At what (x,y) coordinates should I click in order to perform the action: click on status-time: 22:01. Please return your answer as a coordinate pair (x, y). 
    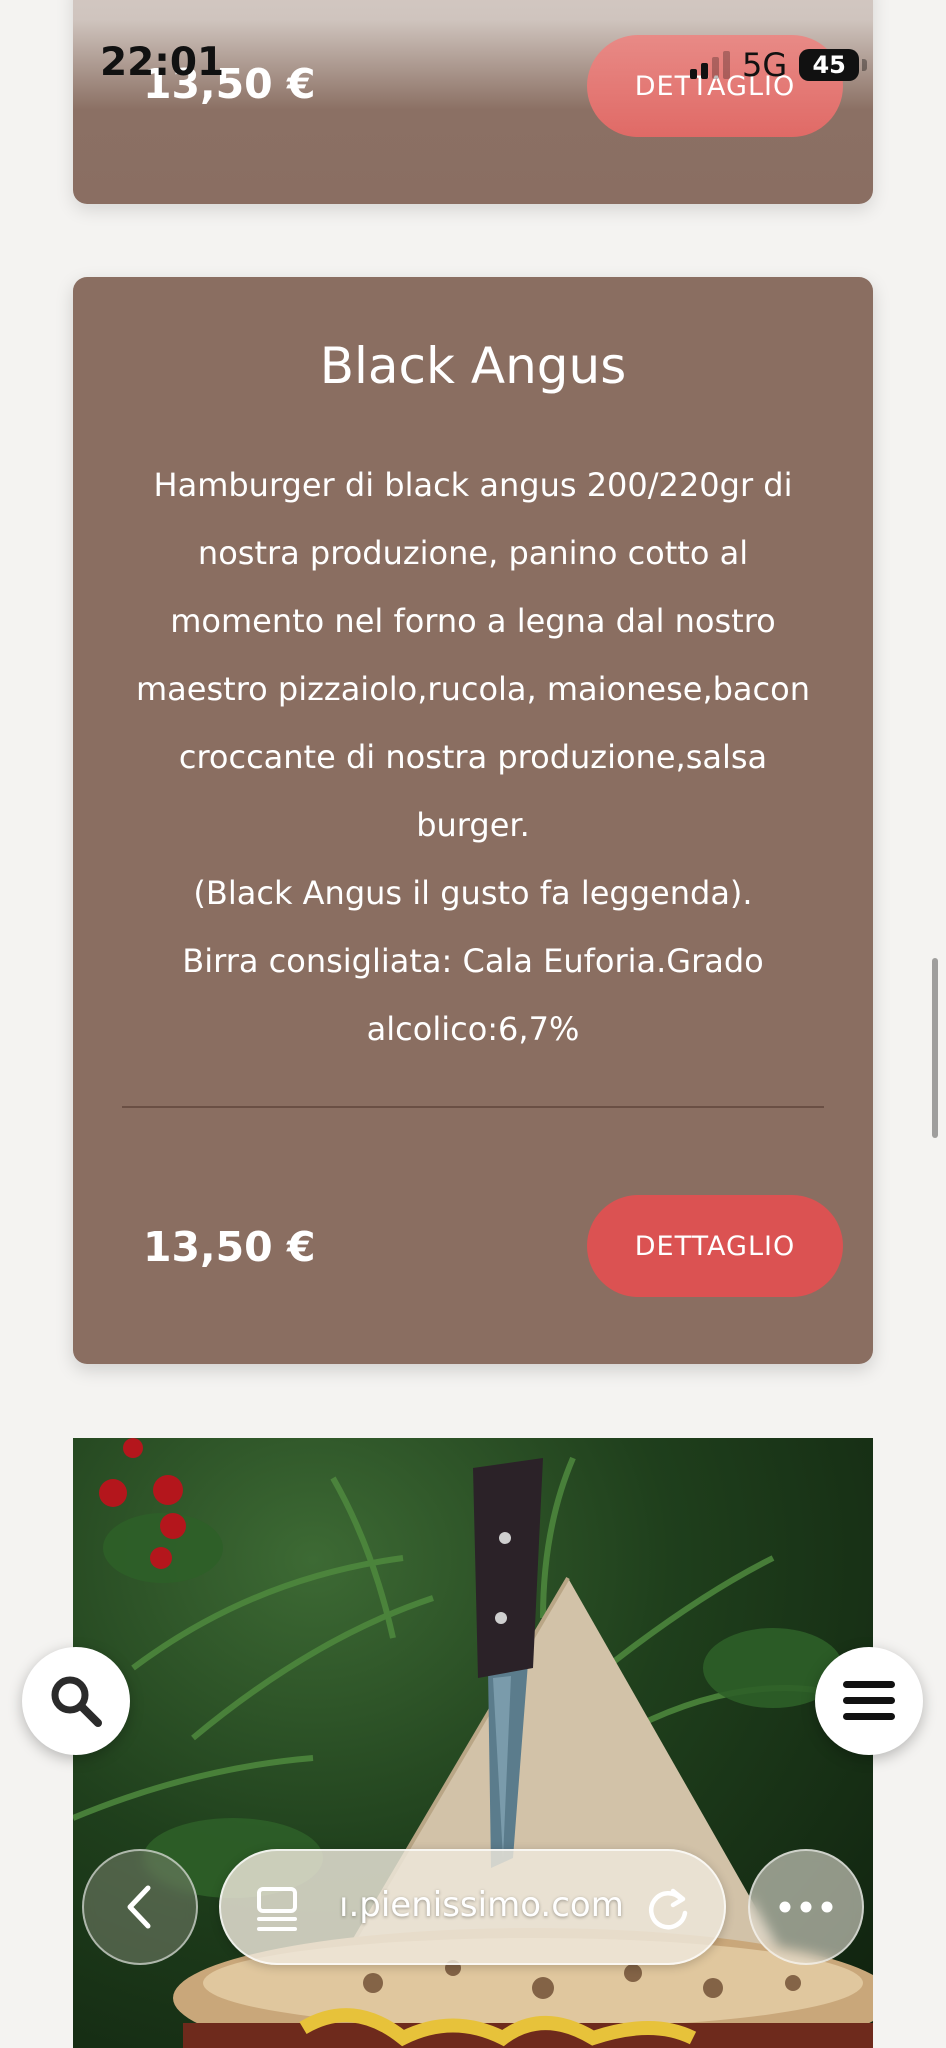
    Looking at the image, I should click on (162, 62).